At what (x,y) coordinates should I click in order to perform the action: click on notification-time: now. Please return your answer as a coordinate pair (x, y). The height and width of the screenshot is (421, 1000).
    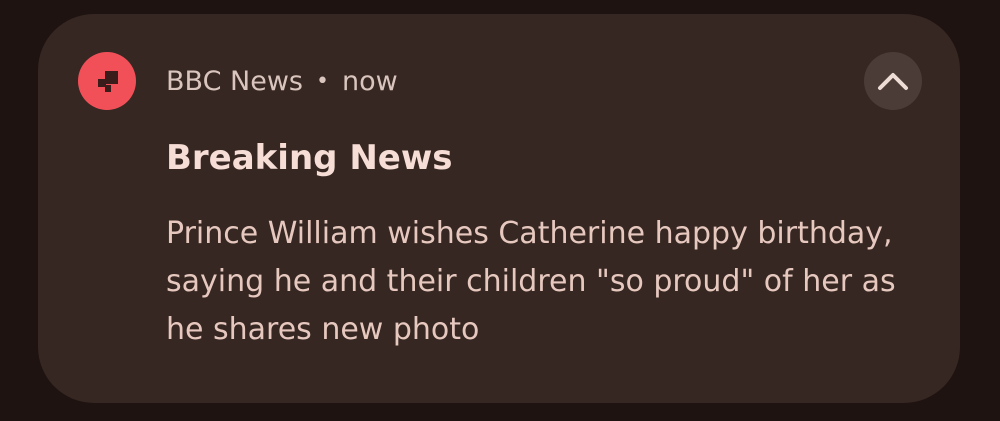
    Looking at the image, I should click on (369, 81).